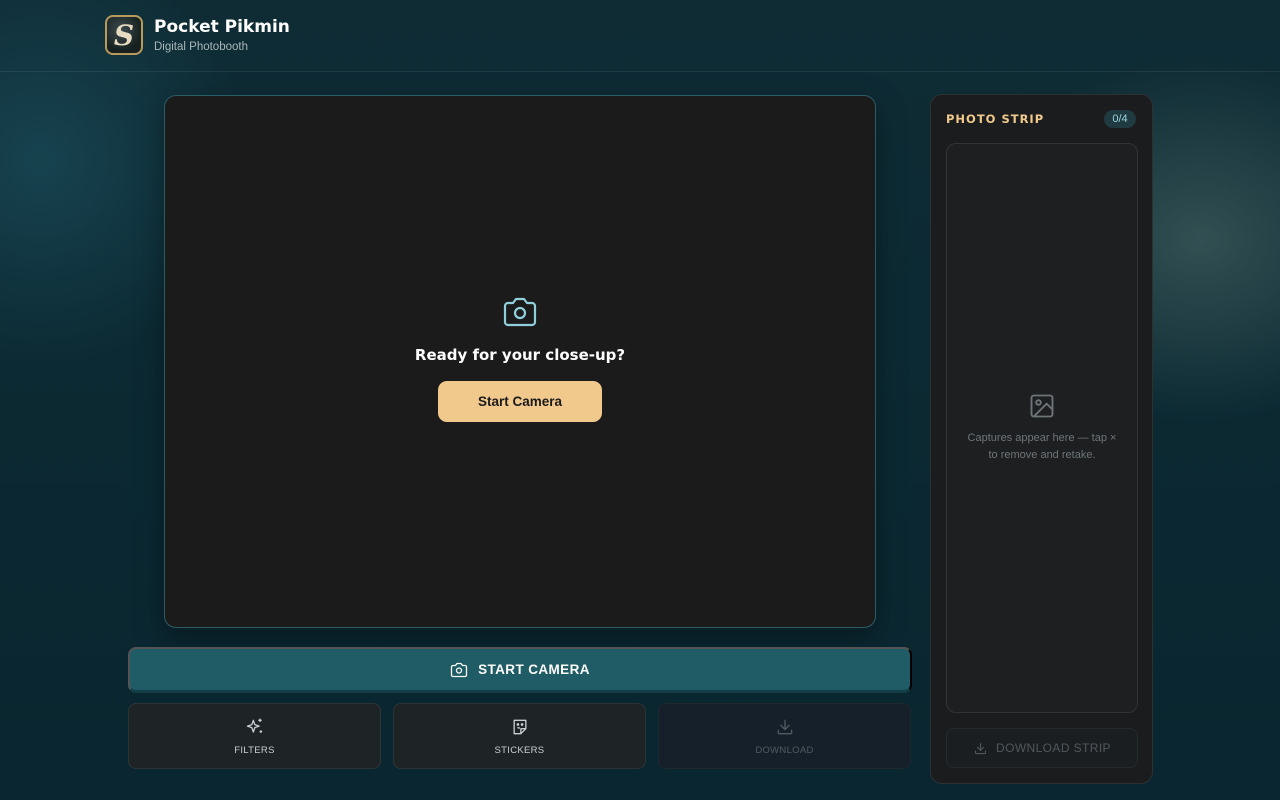  Describe the element at coordinates (222, 27) in the screenshot. I see `app-title: Pocket Pikmin` at that location.